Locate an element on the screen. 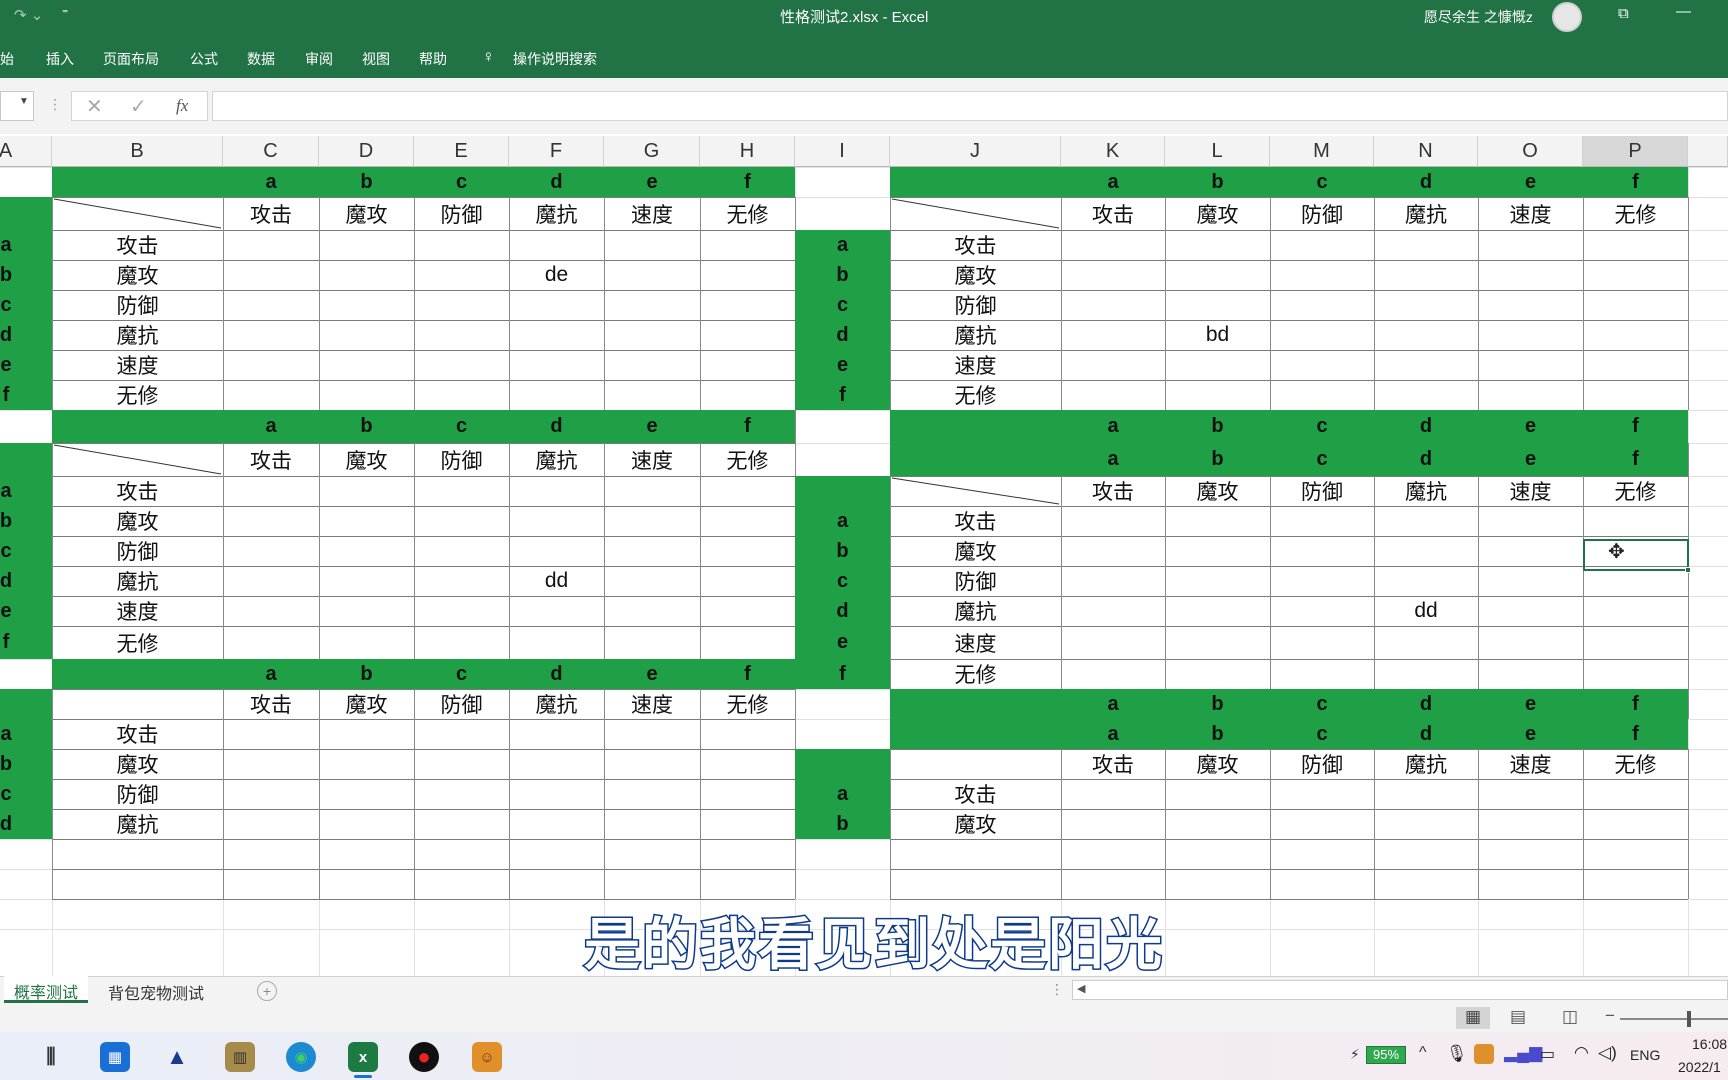 The width and height of the screenshot is (1728, 1080). zoom-out-icon: − is located at coordinates (1610, 1016).